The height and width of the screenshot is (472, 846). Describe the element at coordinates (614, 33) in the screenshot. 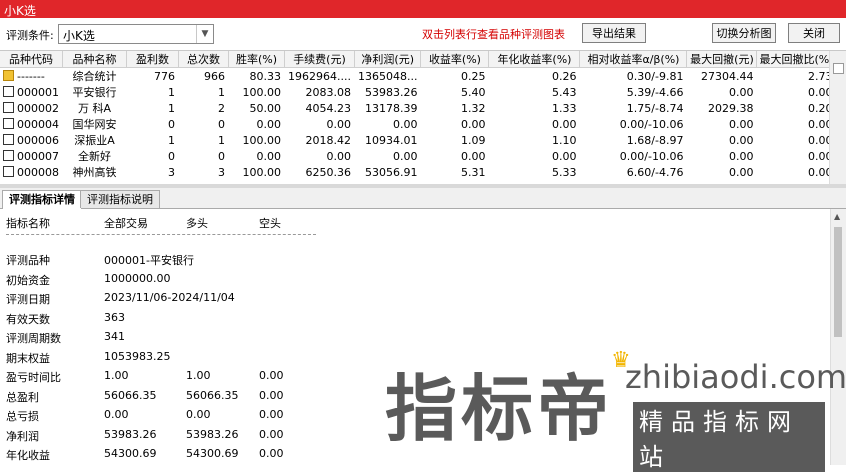

I see `export-button: 导出结果` at that location.